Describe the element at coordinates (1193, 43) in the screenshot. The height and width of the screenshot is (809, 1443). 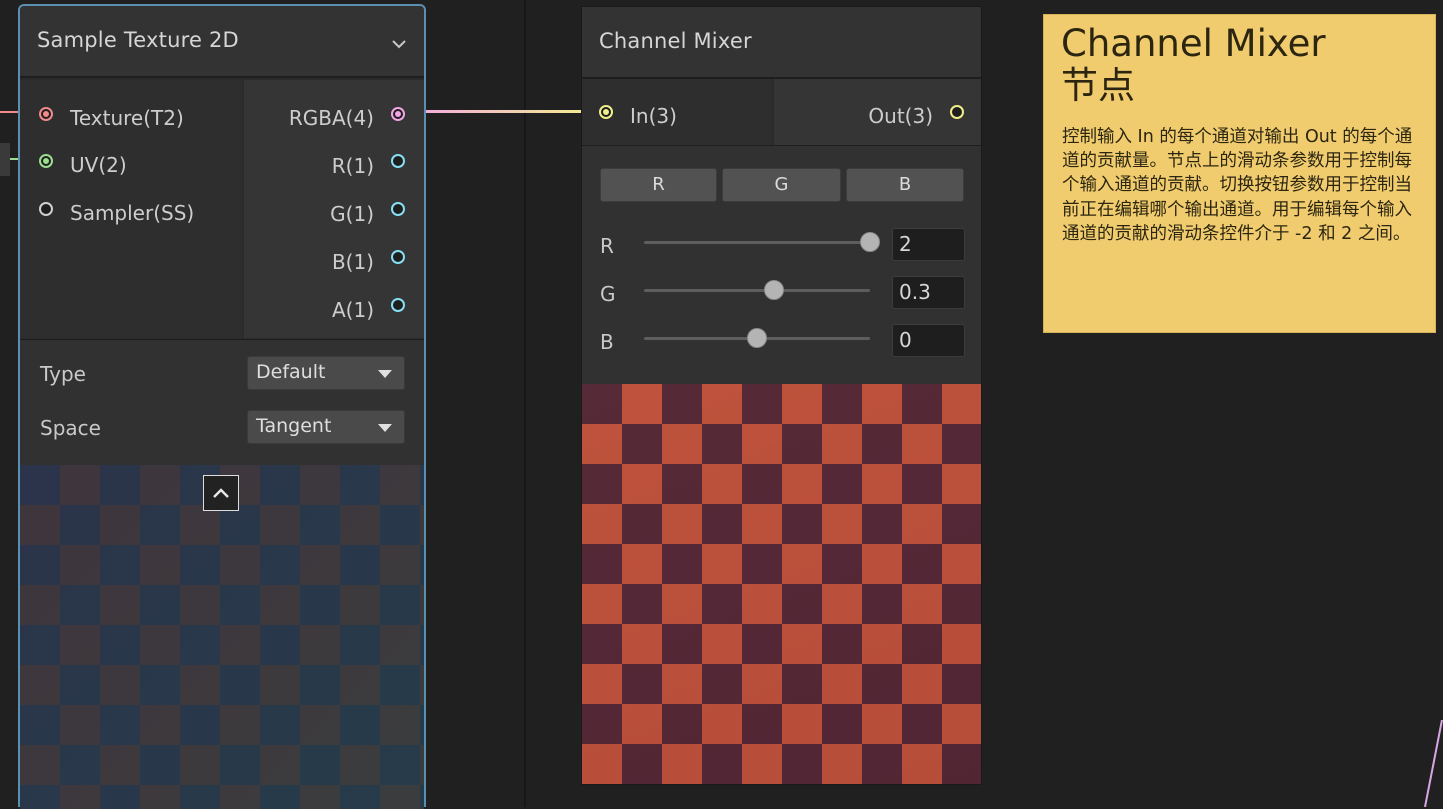
I see `note-title-line1: Channel Mixer` at that location.